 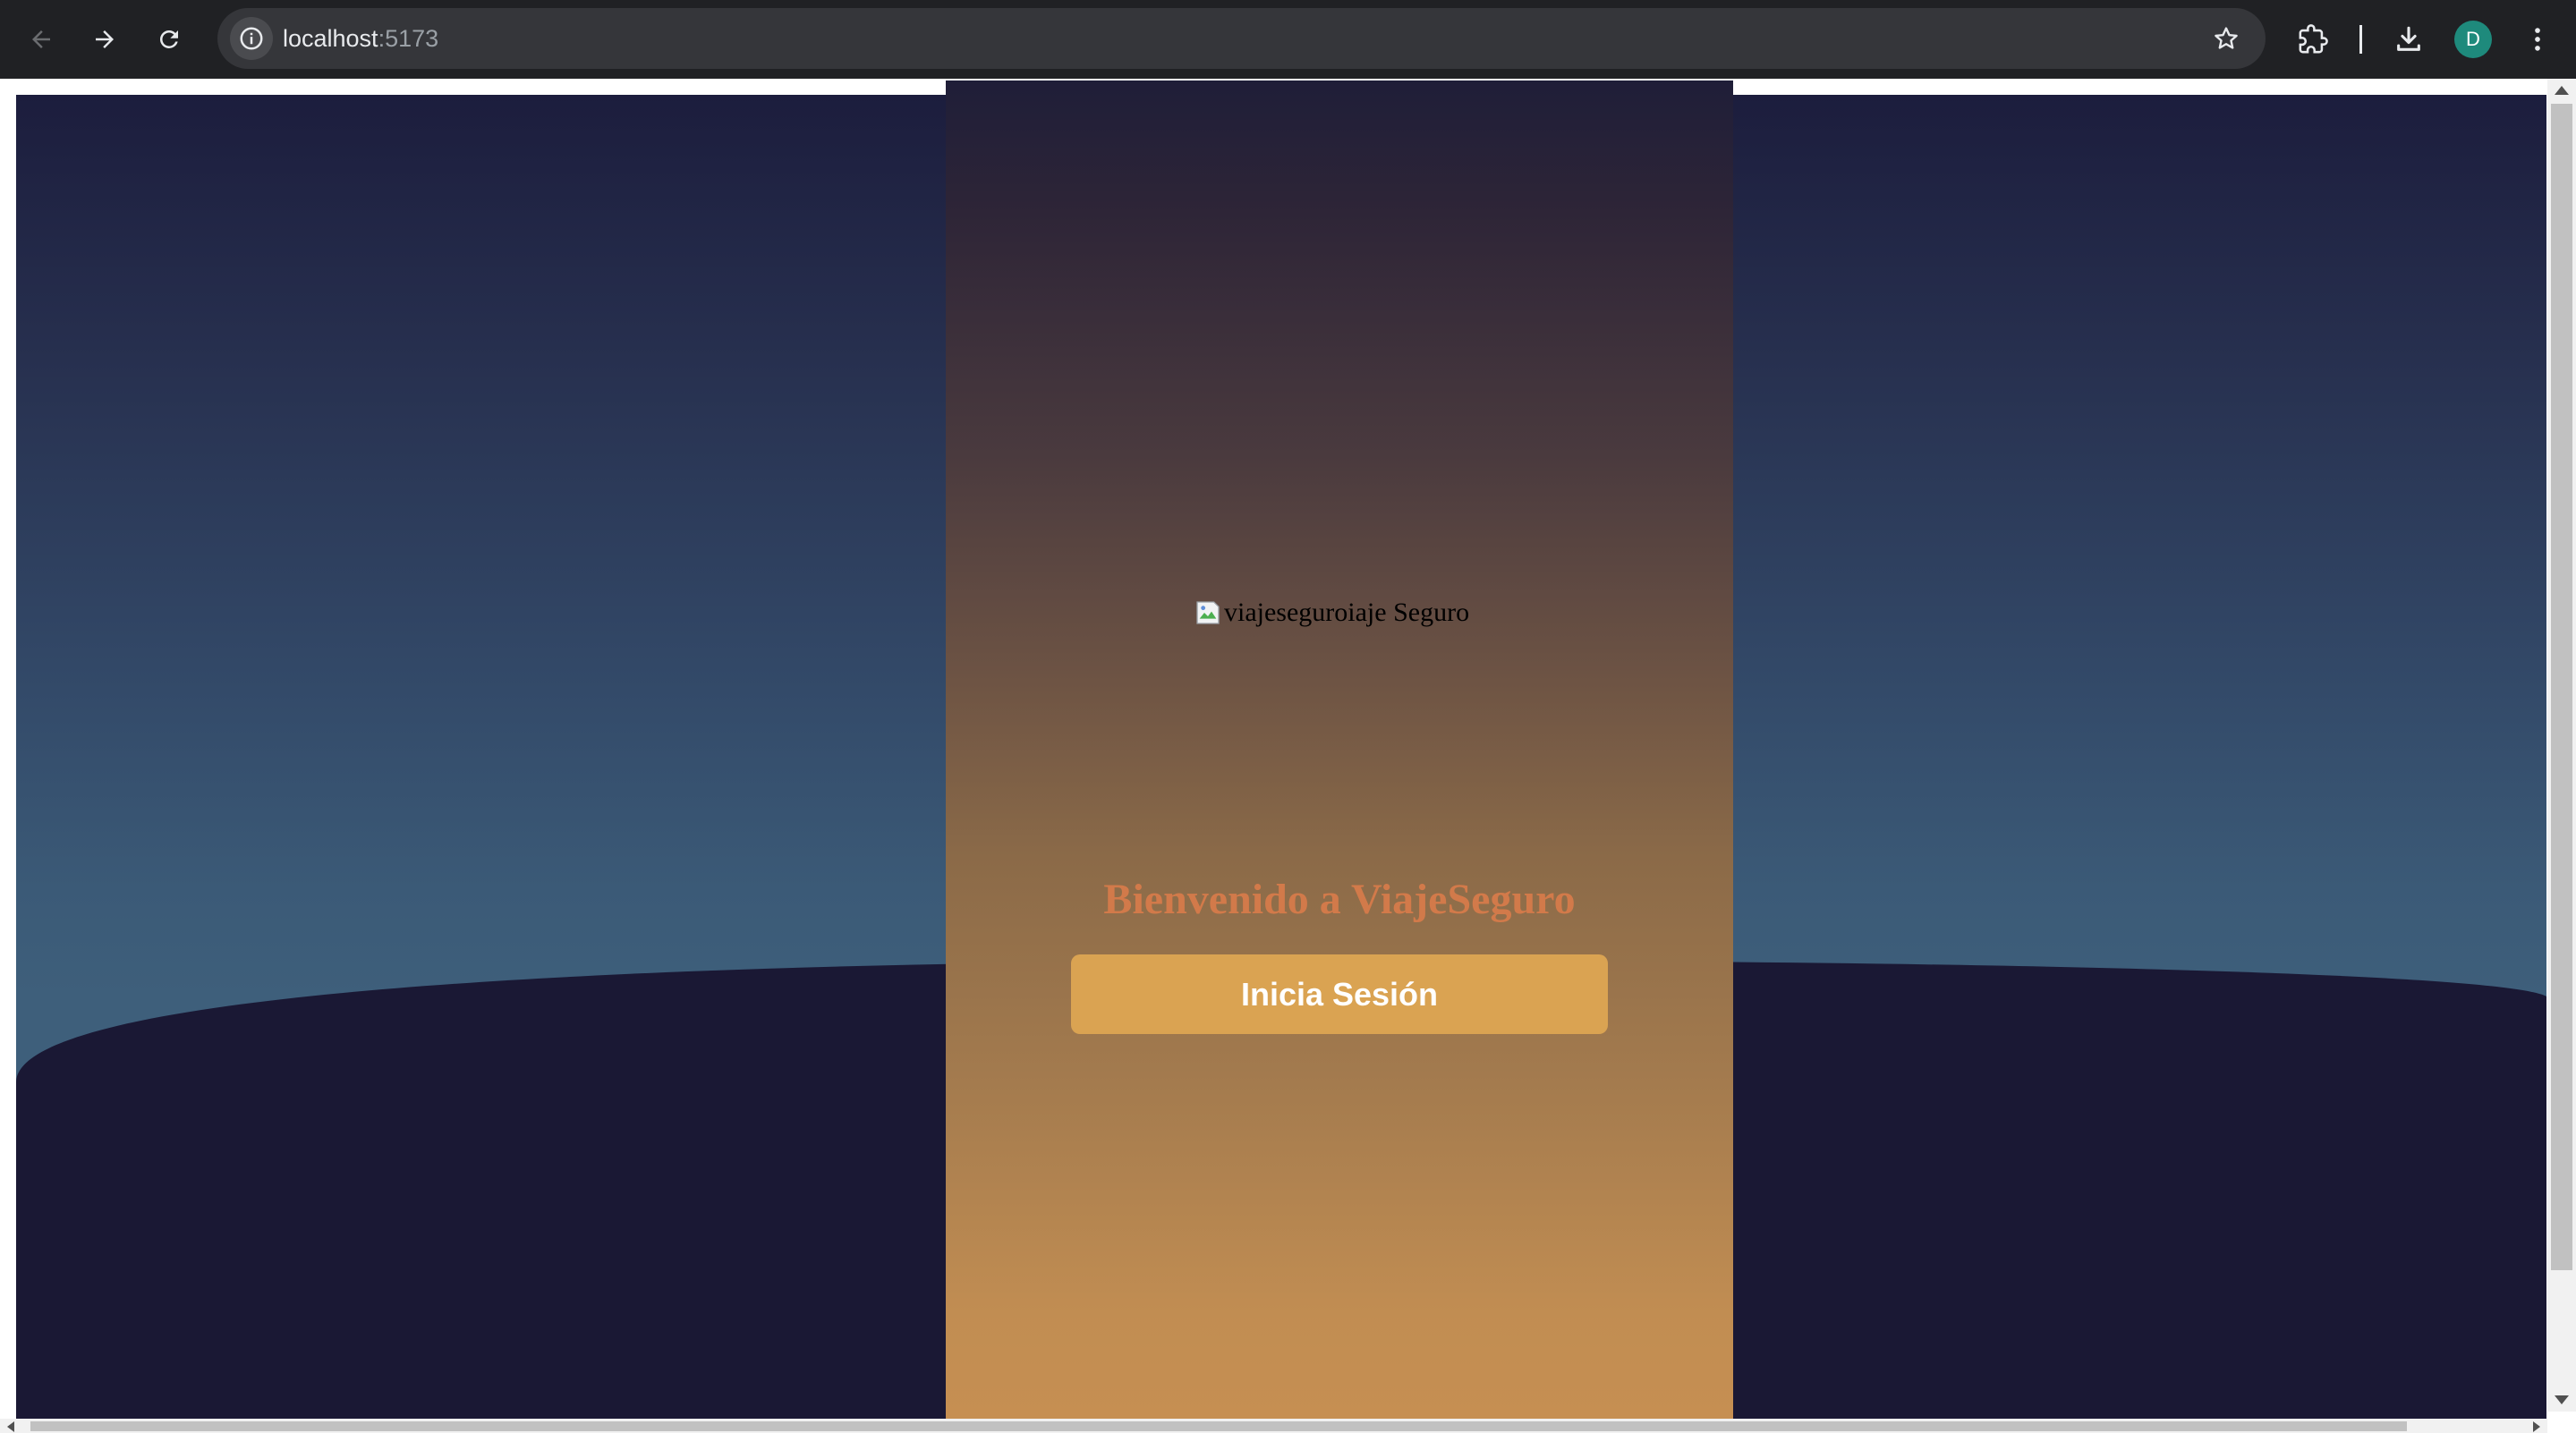 What do you see at coordinates (330, 38) in the screenshot?
I see `url-host: localhost` at bounding box center [330, 38].